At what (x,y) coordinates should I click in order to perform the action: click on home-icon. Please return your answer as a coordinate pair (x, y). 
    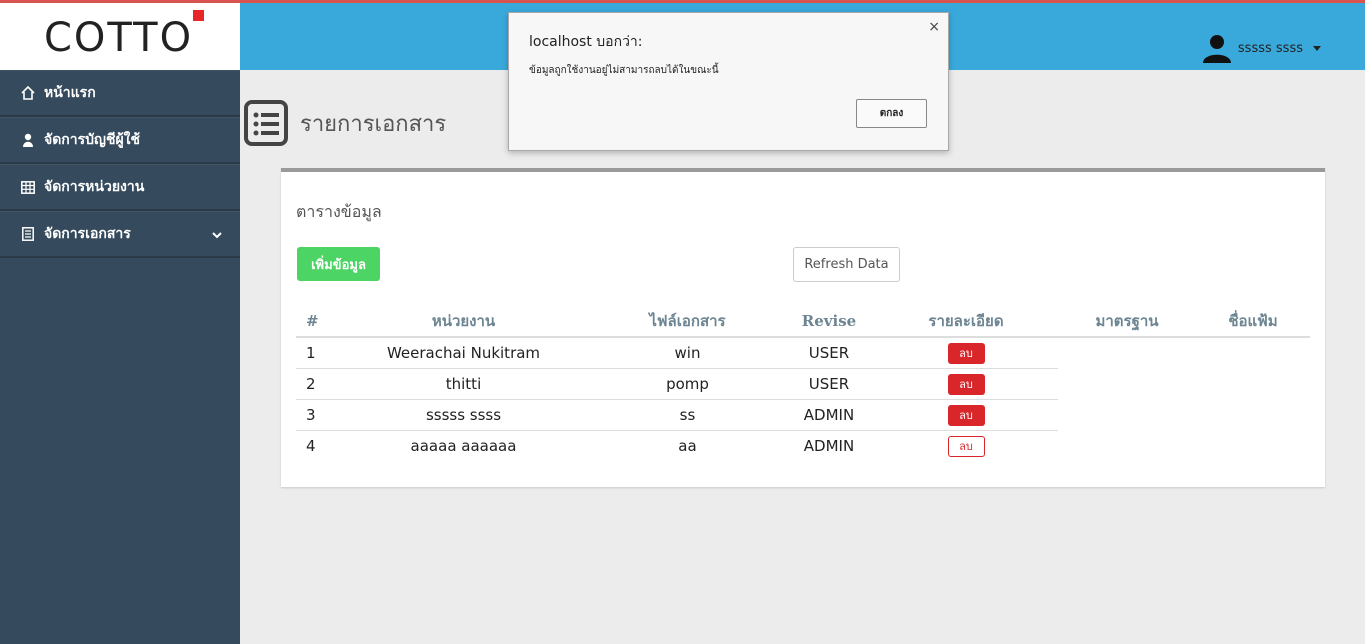
    Looking at the image, I should click on (28, 93).